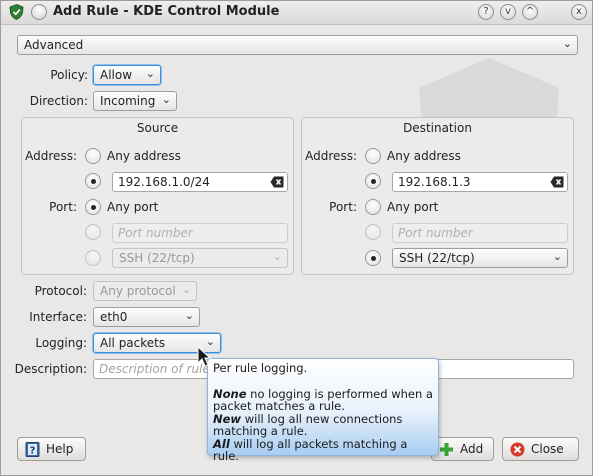 This screenshot has width=593, height=476. What do you see at coordinates (132, 207) in the screenshot?
I see `source-any-port-label: Any port` at bounding box center [132, 207].